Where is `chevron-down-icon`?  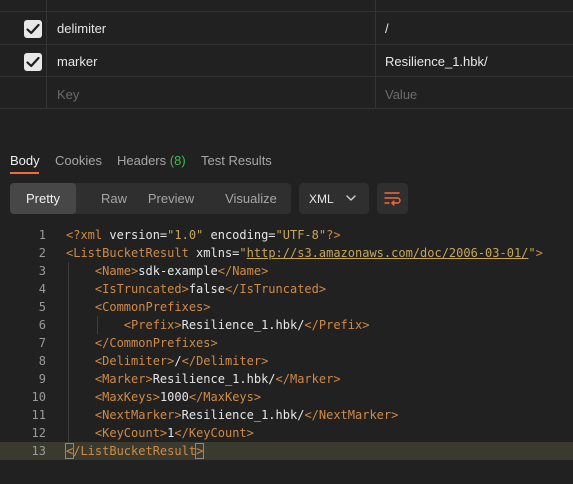
chevron-down-icon is located at coordinates (351, 198).